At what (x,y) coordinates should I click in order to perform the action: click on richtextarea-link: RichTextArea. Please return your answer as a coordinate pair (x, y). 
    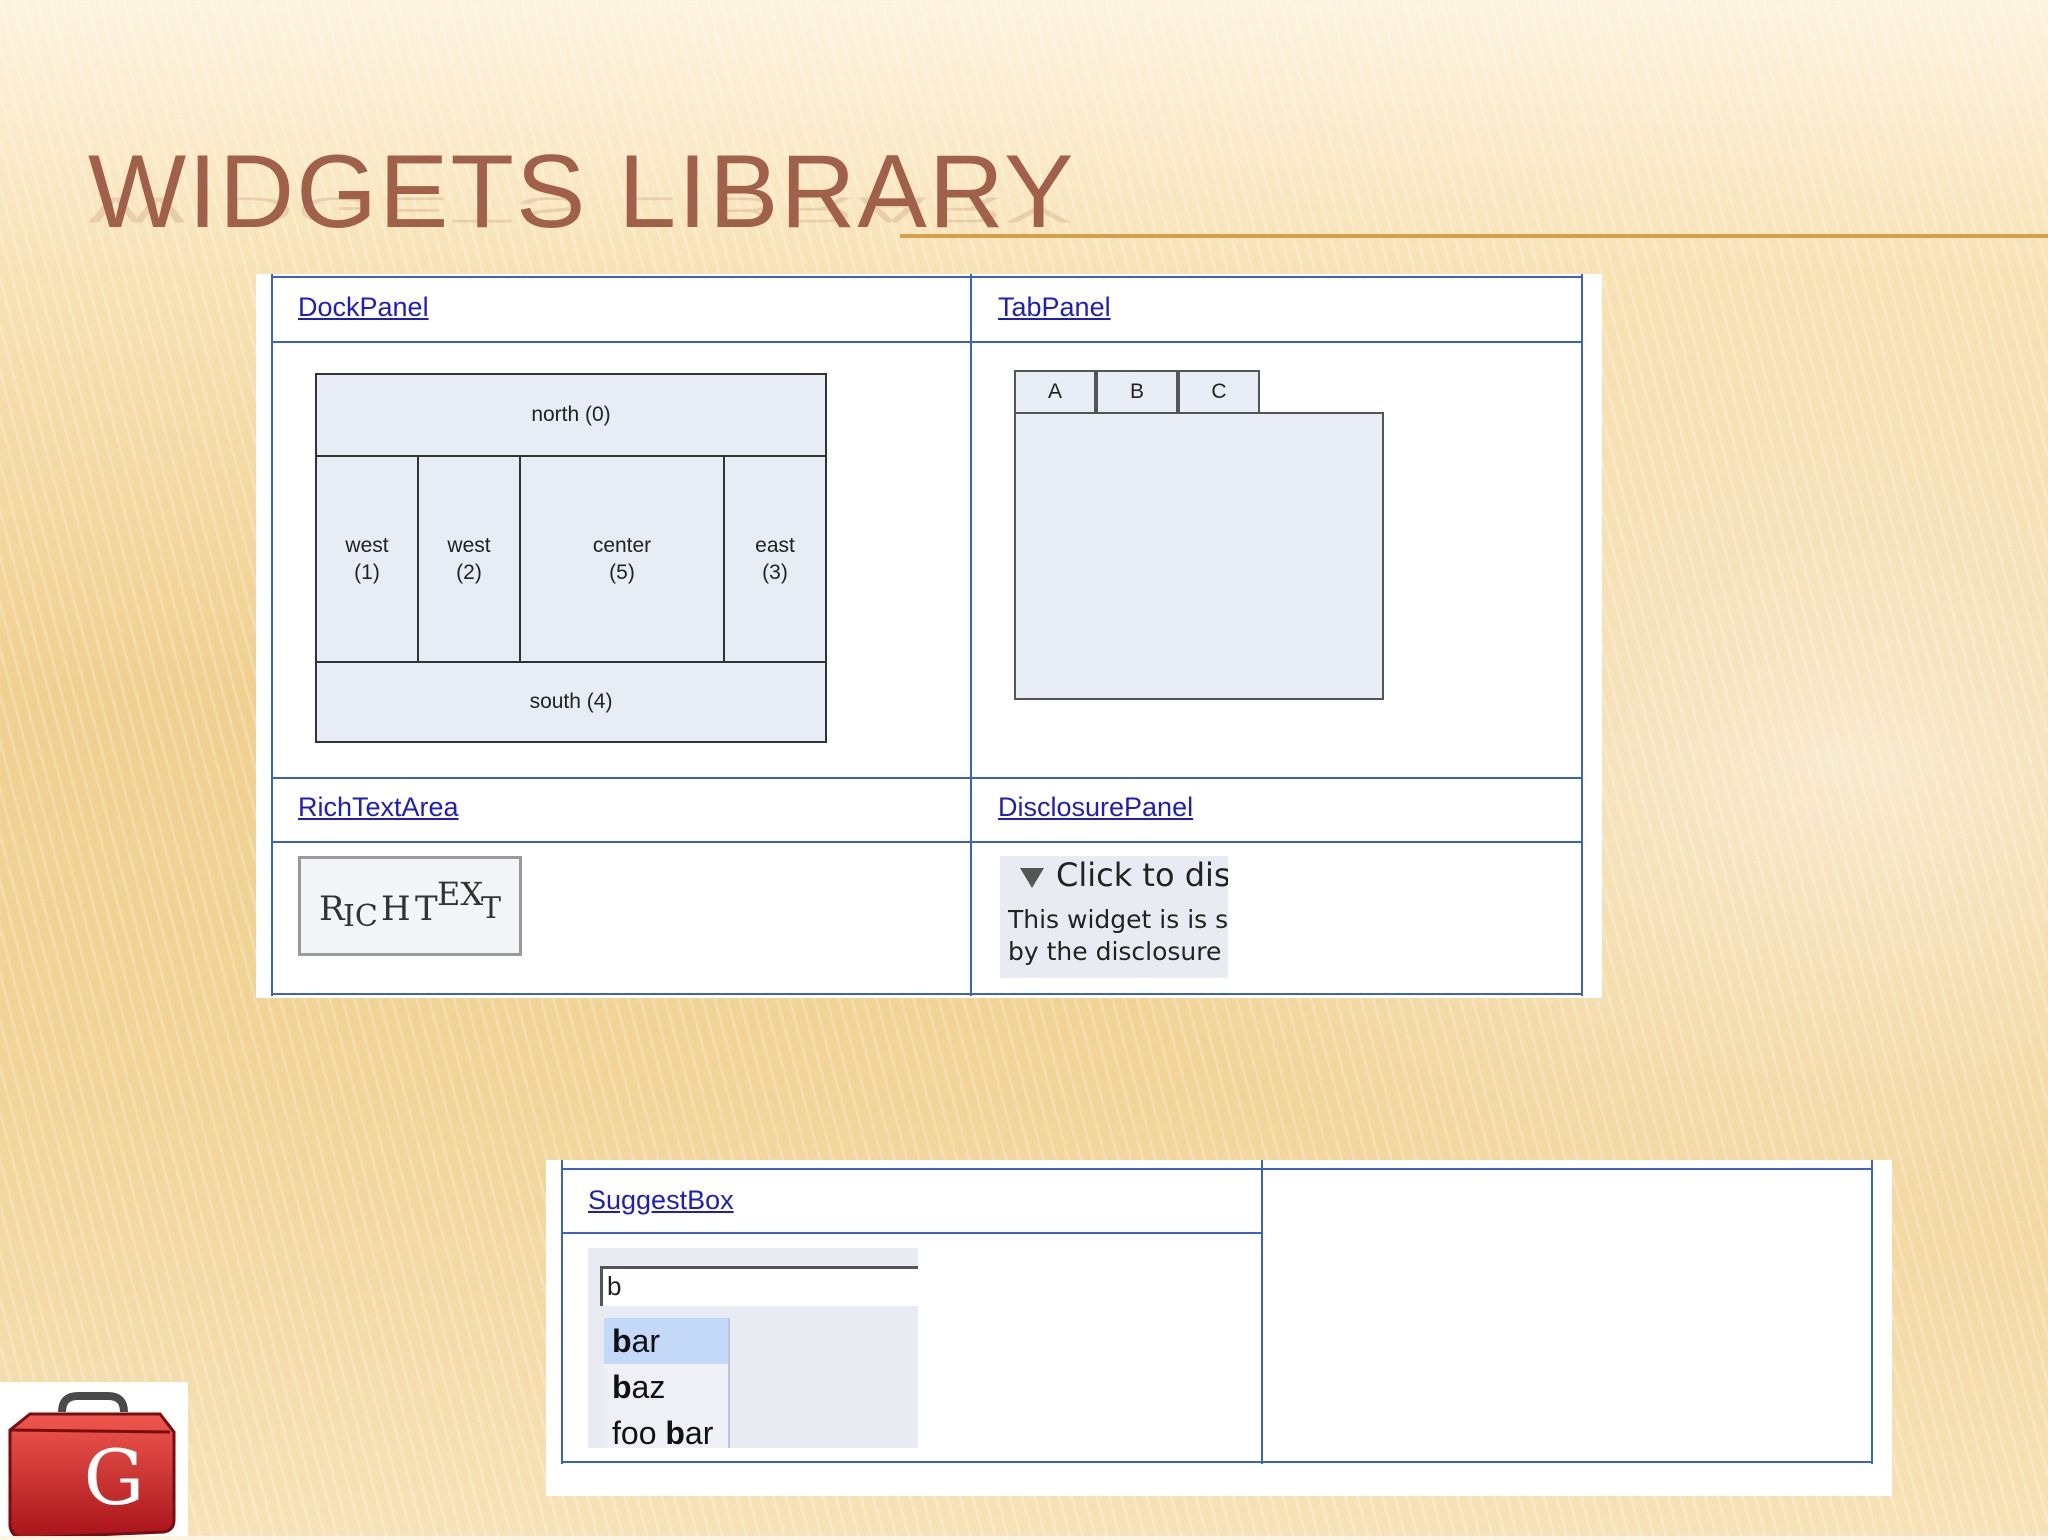
    Looking at the image, I should click on (378, 807).